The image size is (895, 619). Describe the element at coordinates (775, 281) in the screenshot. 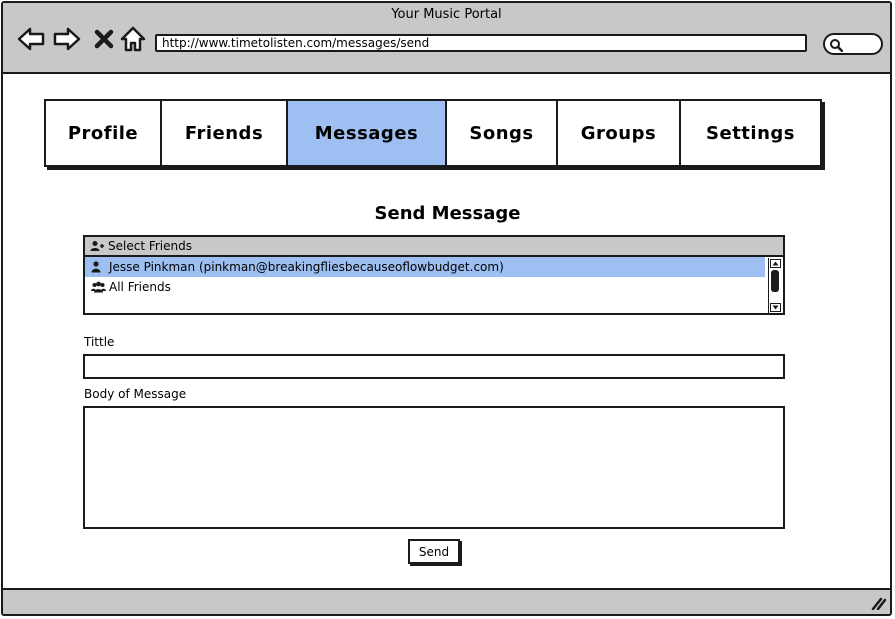

I see `scroll-thumb` at that location.